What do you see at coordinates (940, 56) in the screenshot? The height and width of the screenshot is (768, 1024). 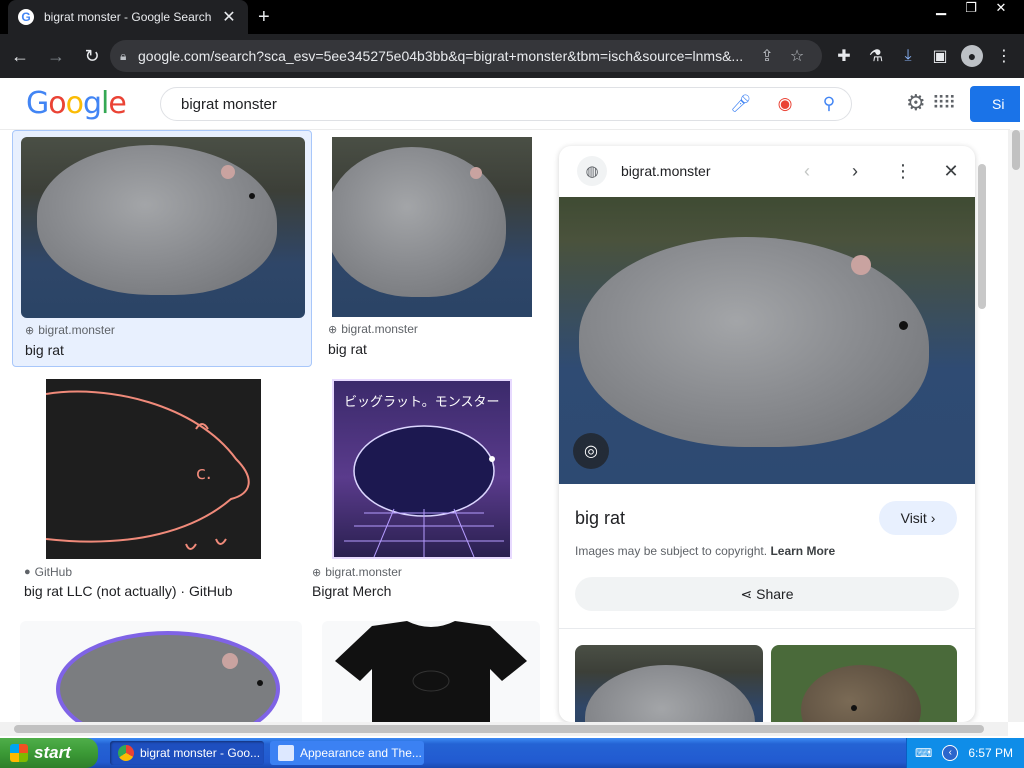 I see `side-panel-icon: ▣` at bounding box center [940, 56].